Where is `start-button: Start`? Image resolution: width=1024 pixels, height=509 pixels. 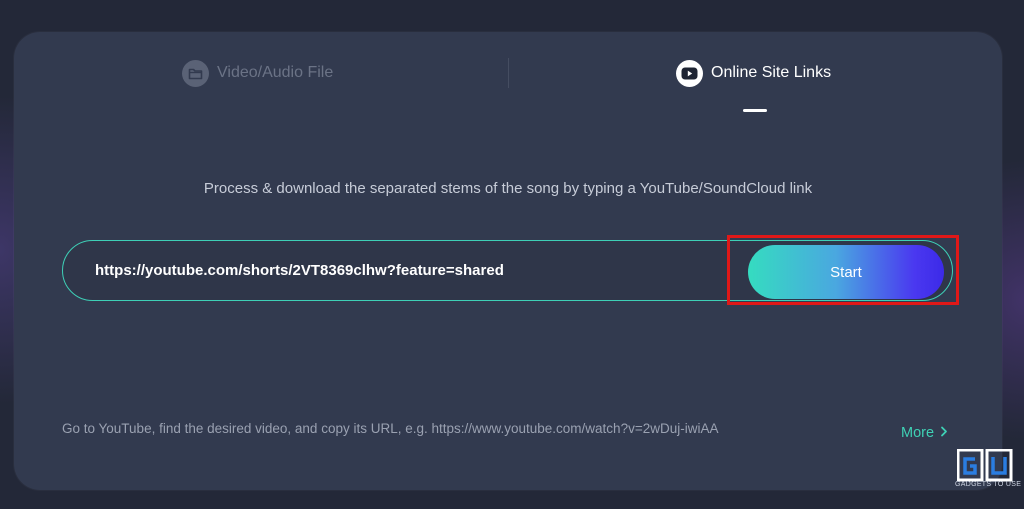
start-button: Start is located at coordinates (846, 272).